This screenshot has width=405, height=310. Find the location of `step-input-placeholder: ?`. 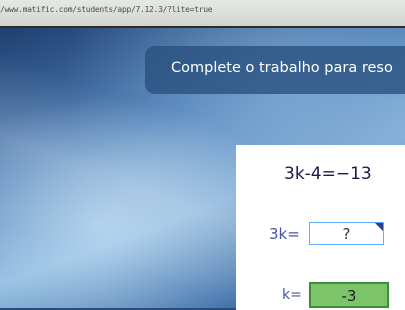

step-input-placeholder: ? is located at coordinates (346, 234).